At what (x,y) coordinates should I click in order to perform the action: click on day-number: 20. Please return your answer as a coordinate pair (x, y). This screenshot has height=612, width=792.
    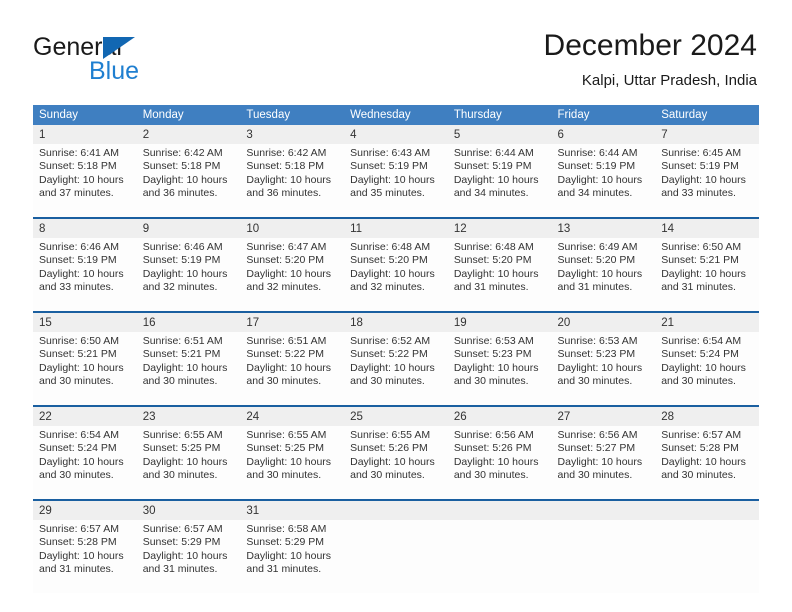
    Looking at the image, I should click on (603, 322).